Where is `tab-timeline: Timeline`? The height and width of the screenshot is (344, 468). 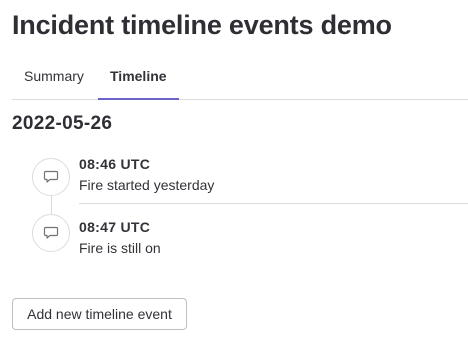
tab-timeline: Timeline is located at coordinates (138, 77).